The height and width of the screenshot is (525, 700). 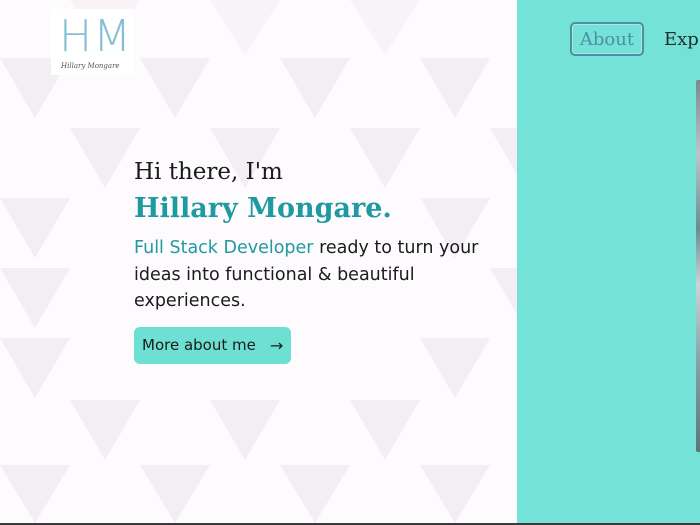 What do you see at coordinates (208, 172) in the screenshot?
I see `hero-greeting: Hi there, I'm` at bounding box center [208, 172].